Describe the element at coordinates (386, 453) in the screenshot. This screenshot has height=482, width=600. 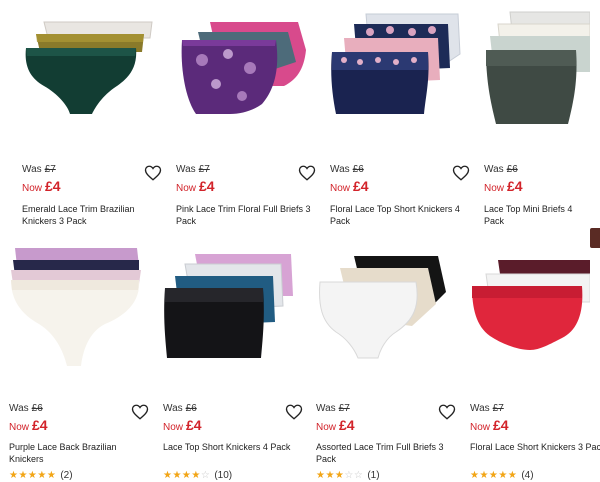
I see `product-title: Assorted Lace Trim Full Briefs 3 Pack` at that location.